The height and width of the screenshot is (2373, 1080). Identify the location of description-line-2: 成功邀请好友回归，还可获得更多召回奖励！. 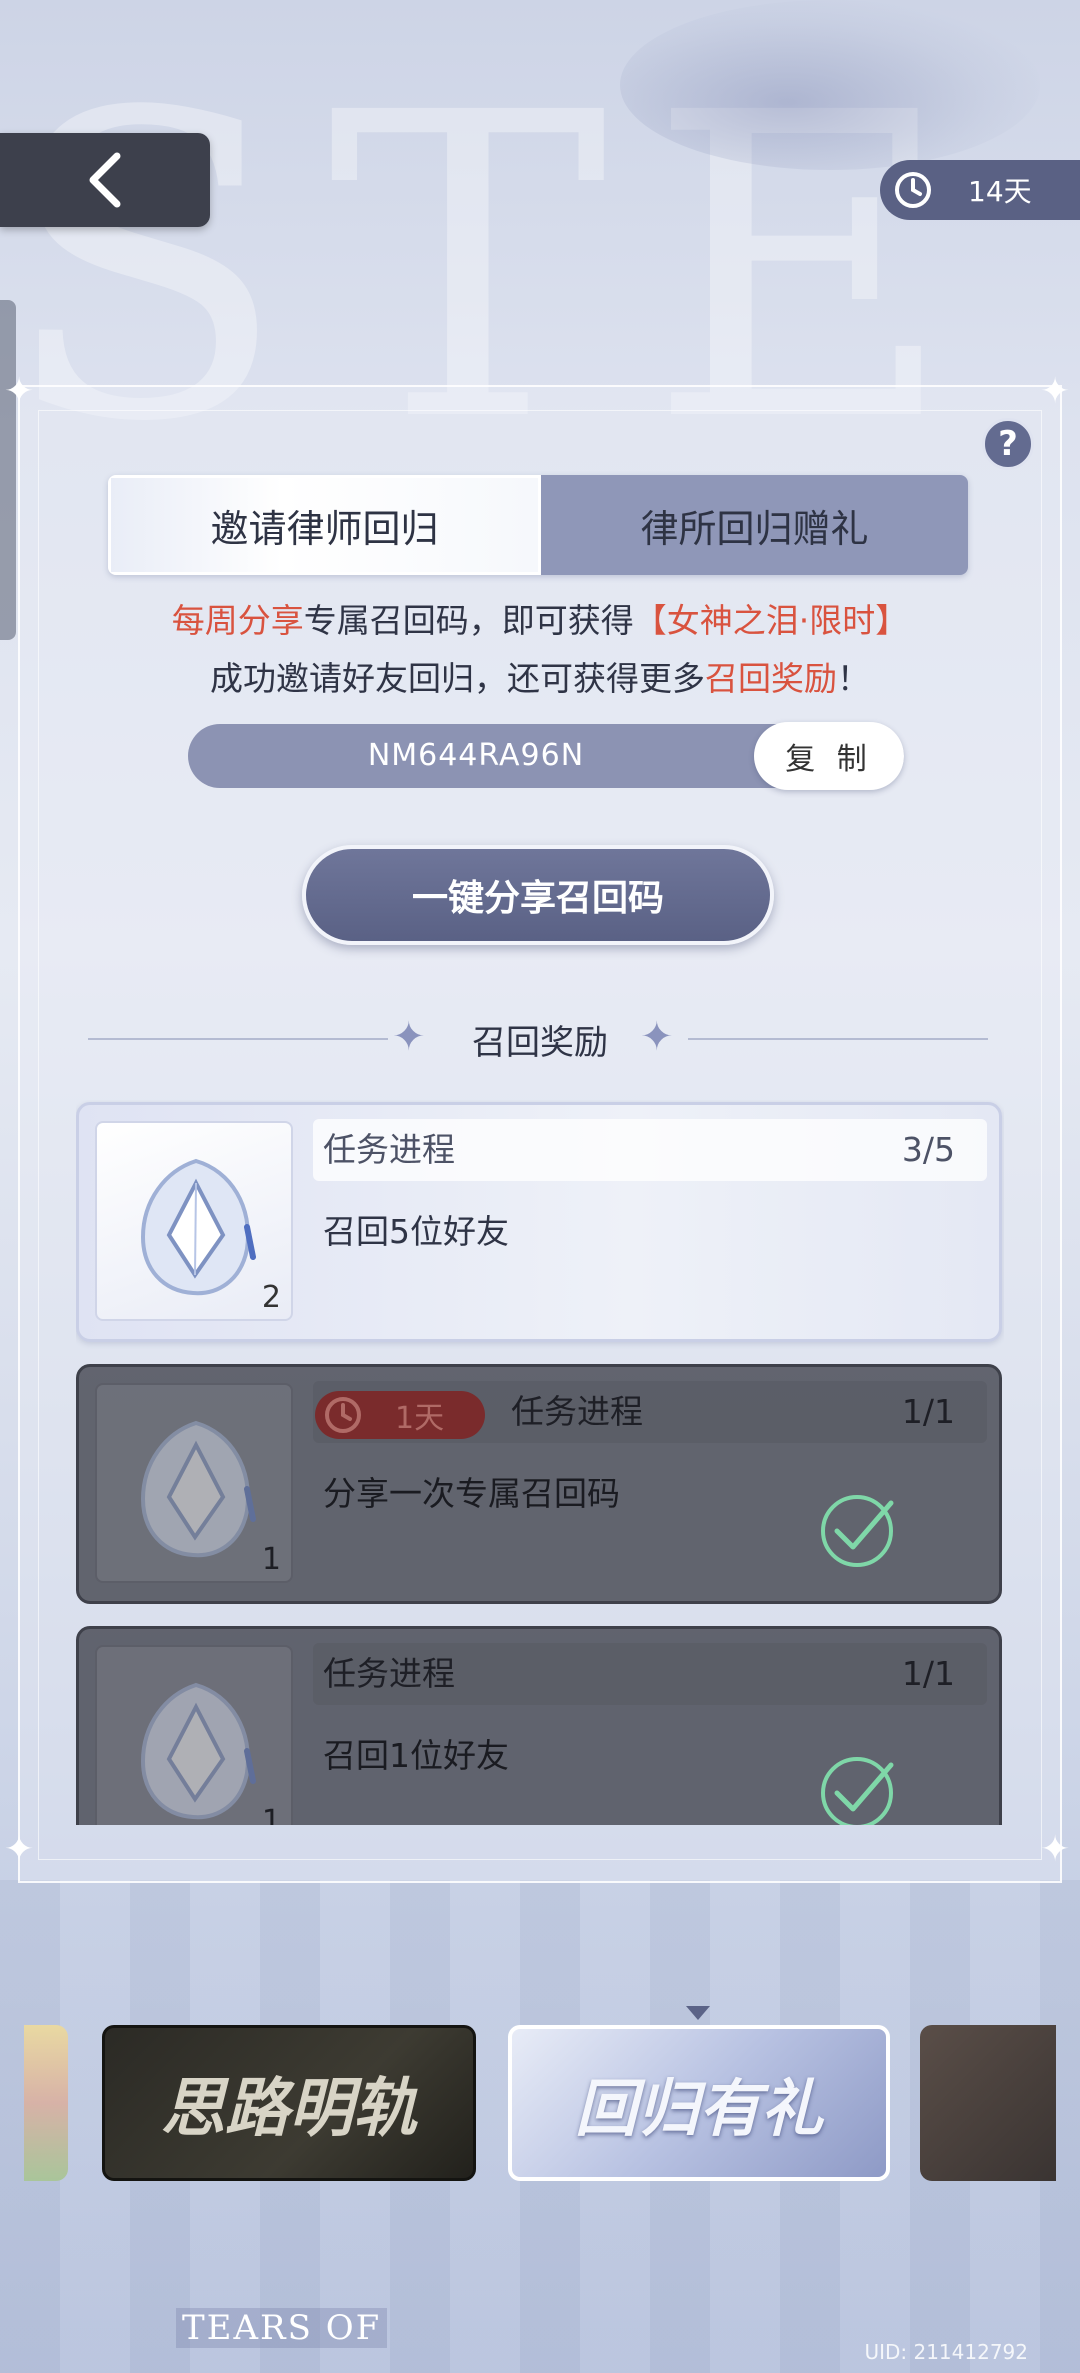
(540, 678).